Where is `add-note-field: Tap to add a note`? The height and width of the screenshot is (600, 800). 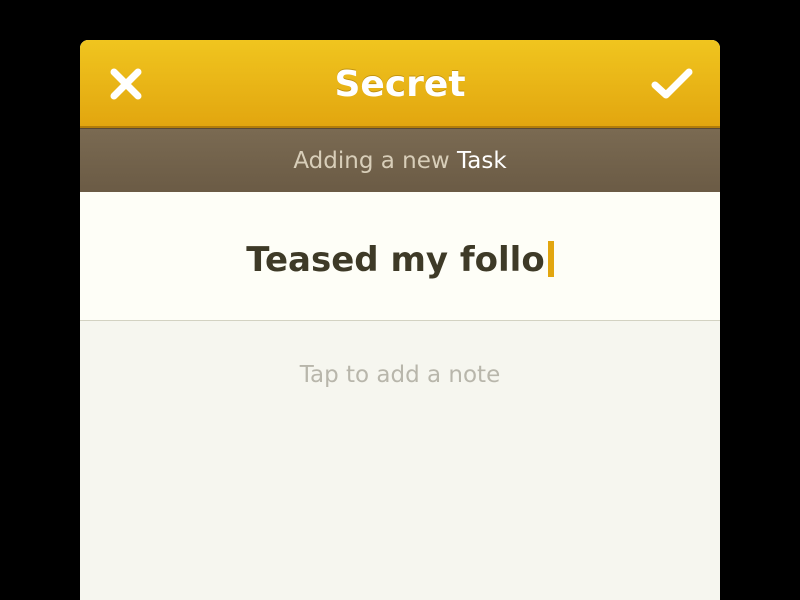 add-note-field: Tap to add a note is located at coordinates (400, 375).